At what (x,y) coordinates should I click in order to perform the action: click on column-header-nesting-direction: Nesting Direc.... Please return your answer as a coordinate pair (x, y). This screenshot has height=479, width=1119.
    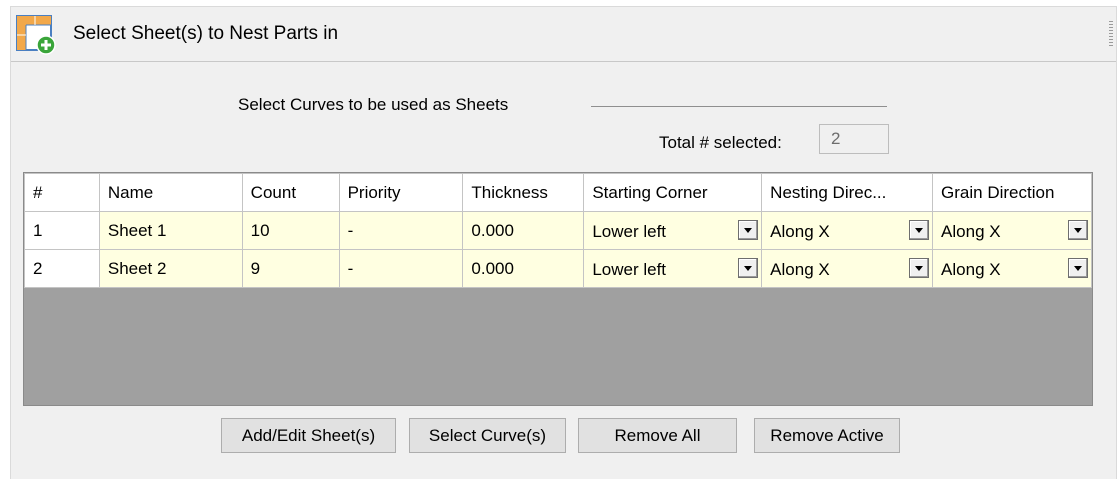
    Looking at the image, I should click on (847, 192).